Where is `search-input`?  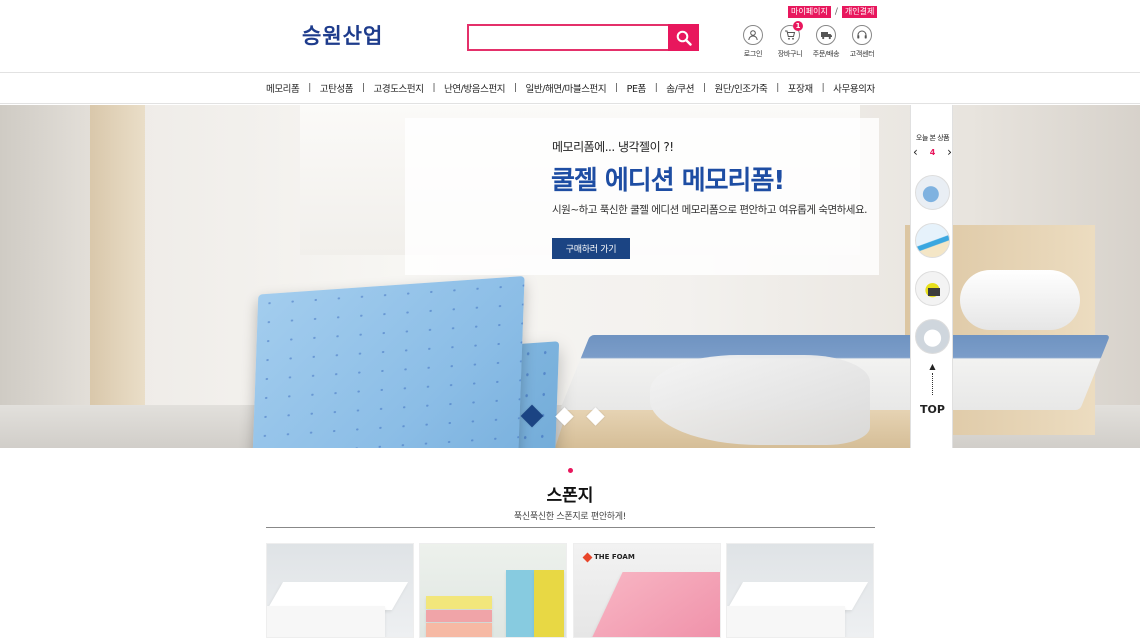 search-input is located at coordinates (568, 37).